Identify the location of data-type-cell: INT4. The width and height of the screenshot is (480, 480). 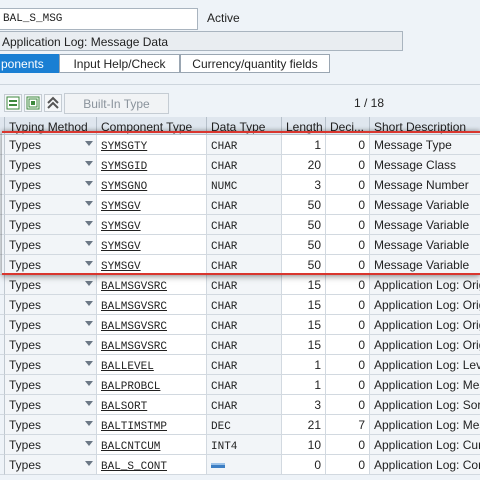
(244, 445).